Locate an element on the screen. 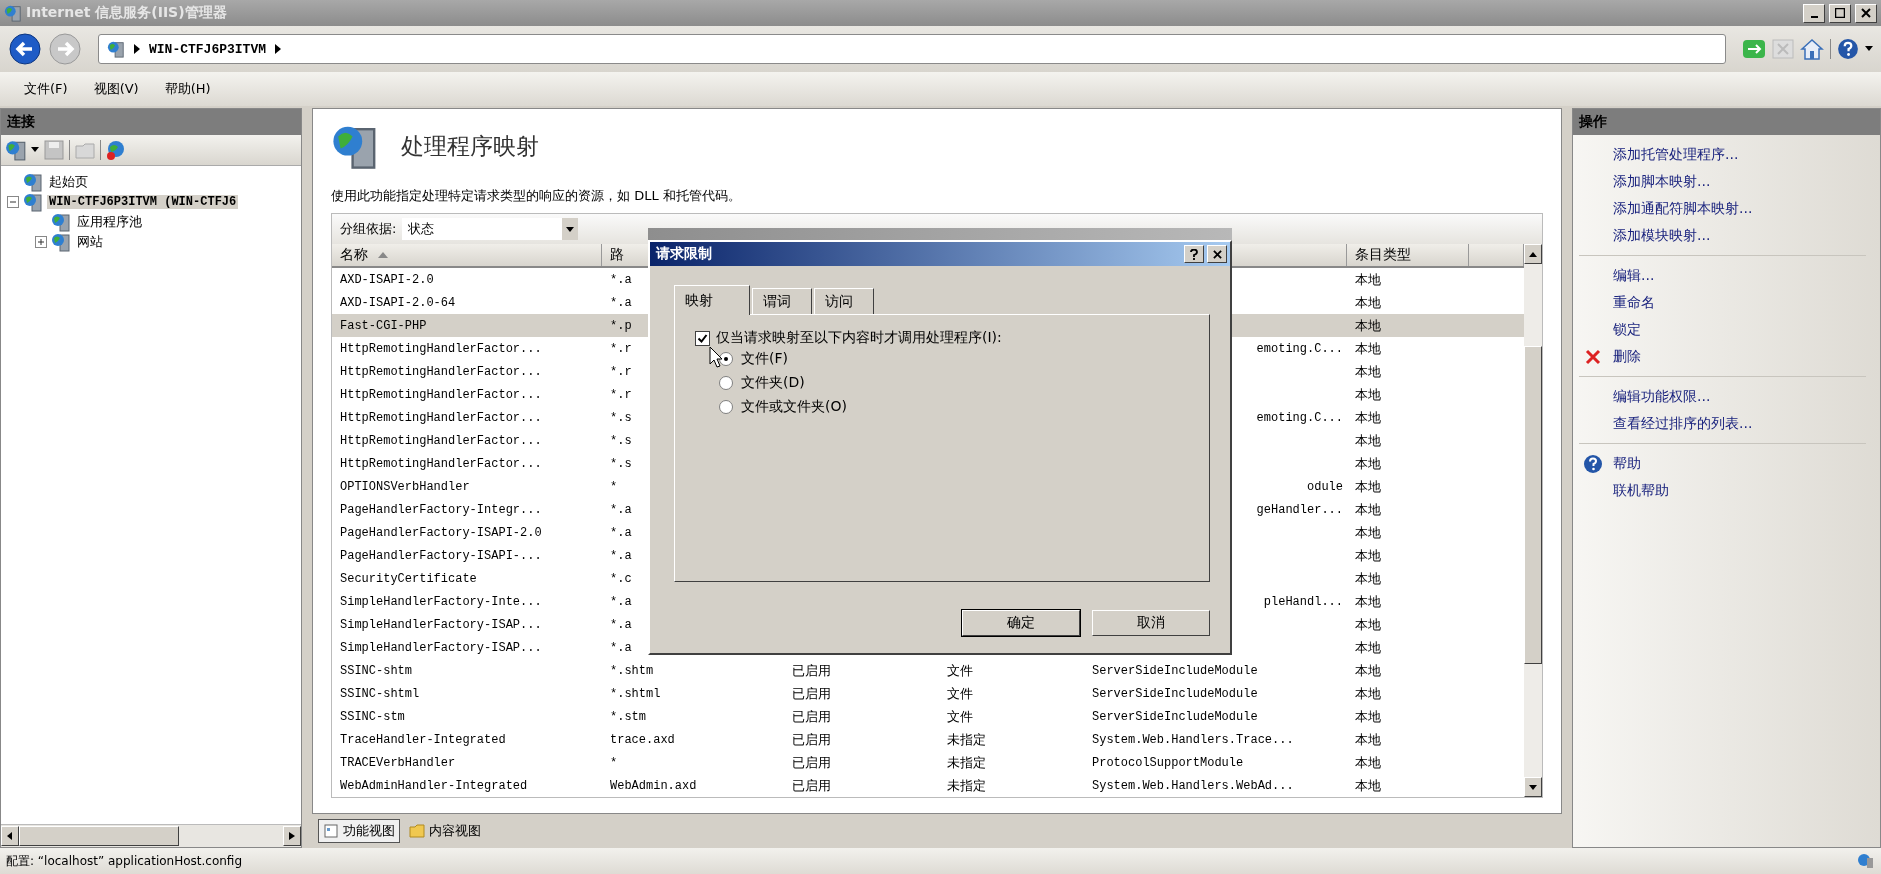 This screenshot has width=1881, height=874. table-cell-text: PageHandlerFactory-ISAPI-2.0 is located at coordinates (441, 532).